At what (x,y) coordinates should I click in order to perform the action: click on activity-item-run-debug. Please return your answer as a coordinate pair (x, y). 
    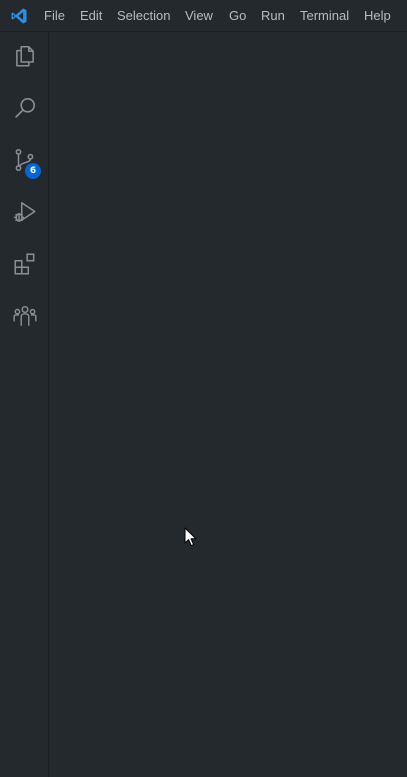
    Looking at the image, I should click on (24, 212).